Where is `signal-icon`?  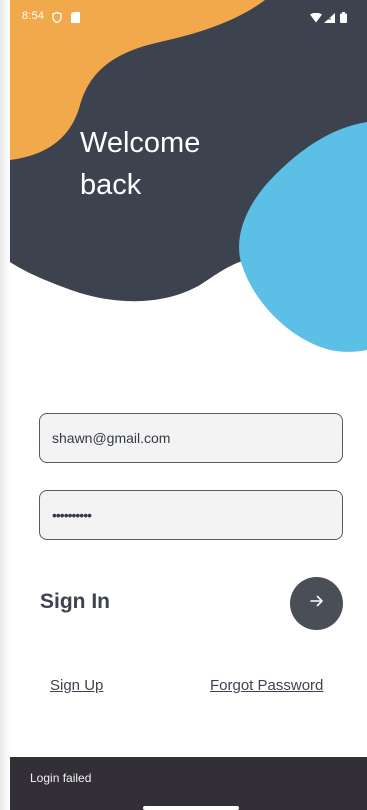 signal-icon is located at coordinates (329, 19).